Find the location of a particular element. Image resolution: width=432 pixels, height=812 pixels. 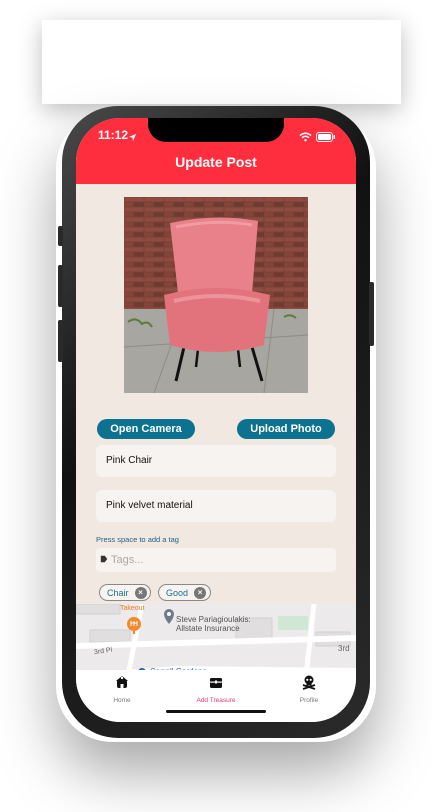

volume-down-button is located at coordinates (60, 341).